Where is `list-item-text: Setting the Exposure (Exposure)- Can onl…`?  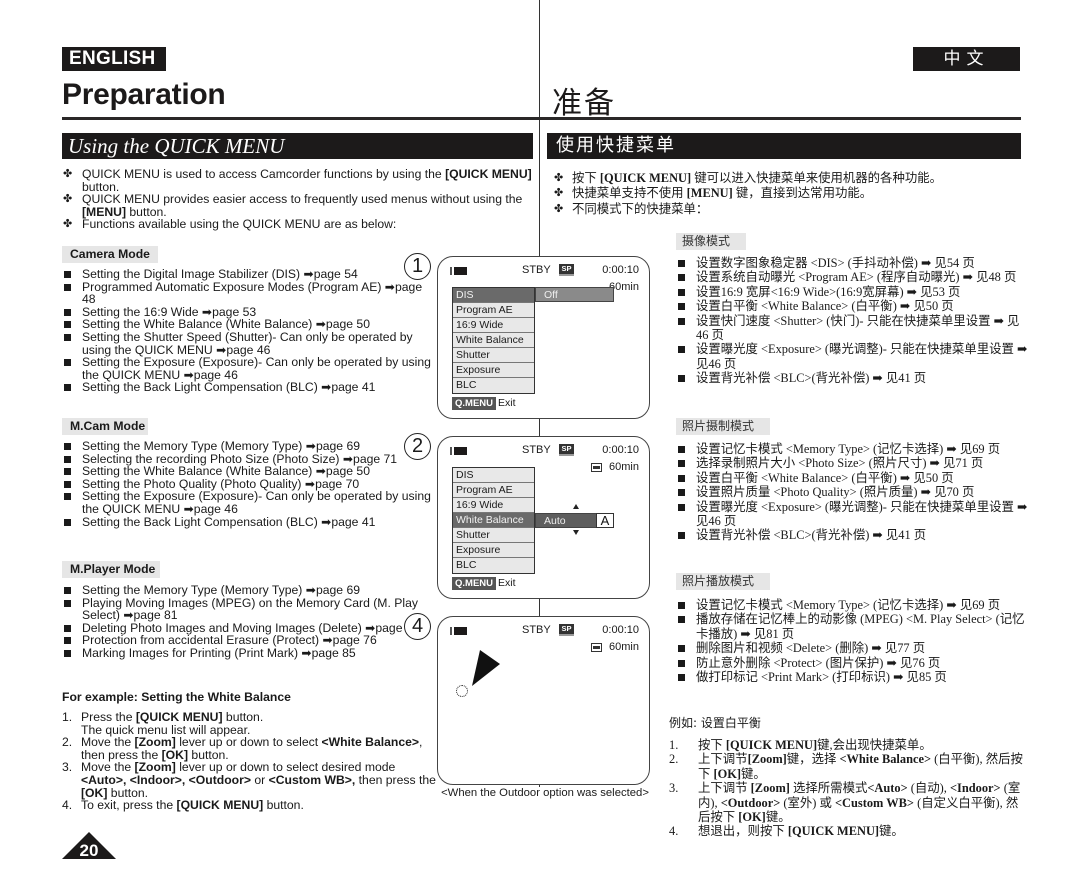
list-item-text: Setting the Exposure (Exposure)- Can onl… is located at coordinates (256, 368).